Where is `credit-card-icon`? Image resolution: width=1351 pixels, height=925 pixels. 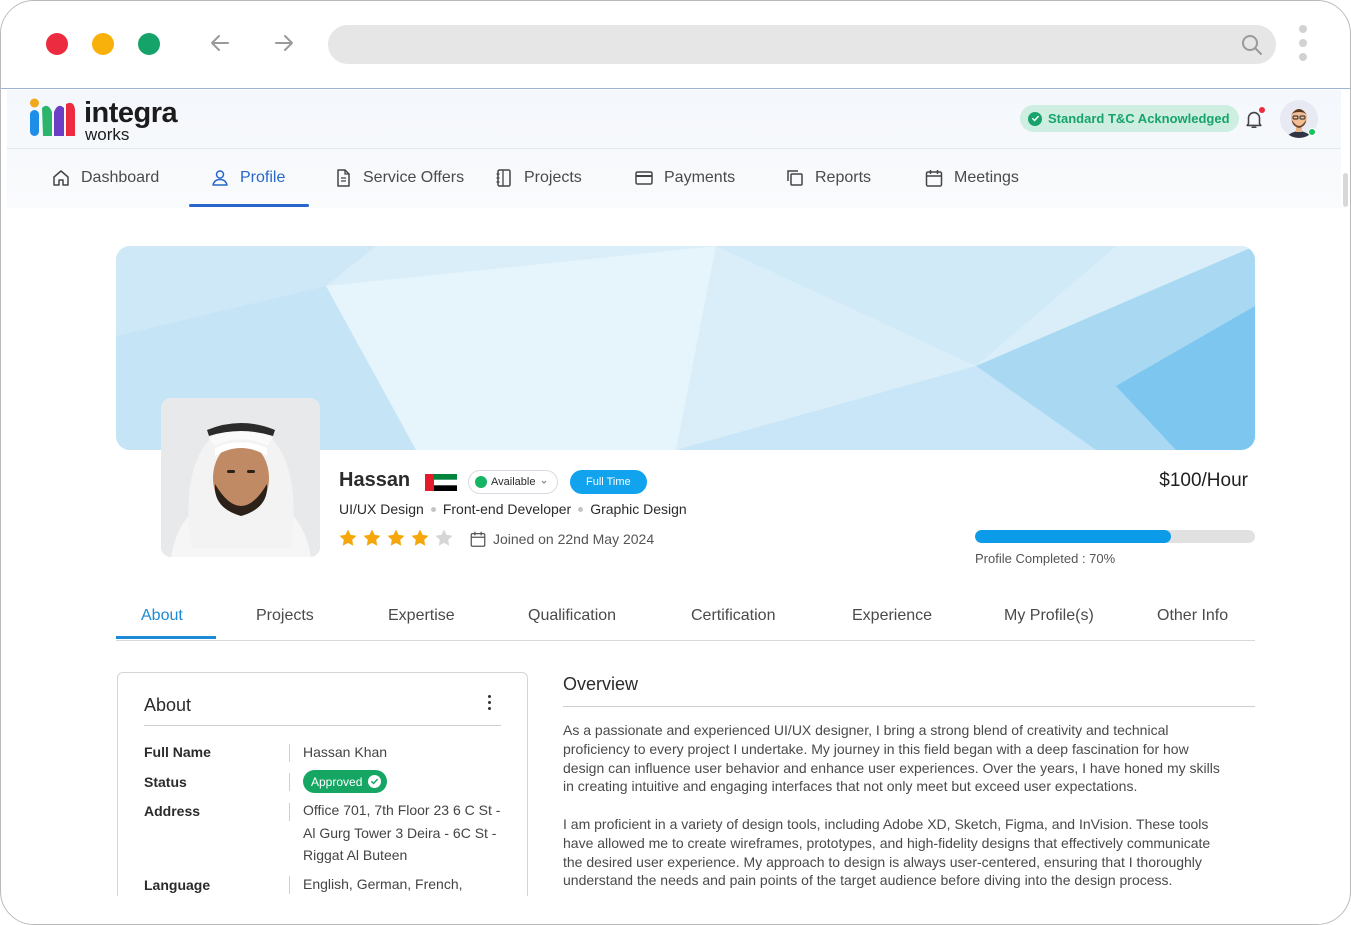
credit-card-icon is located at coordinates (644, 178).